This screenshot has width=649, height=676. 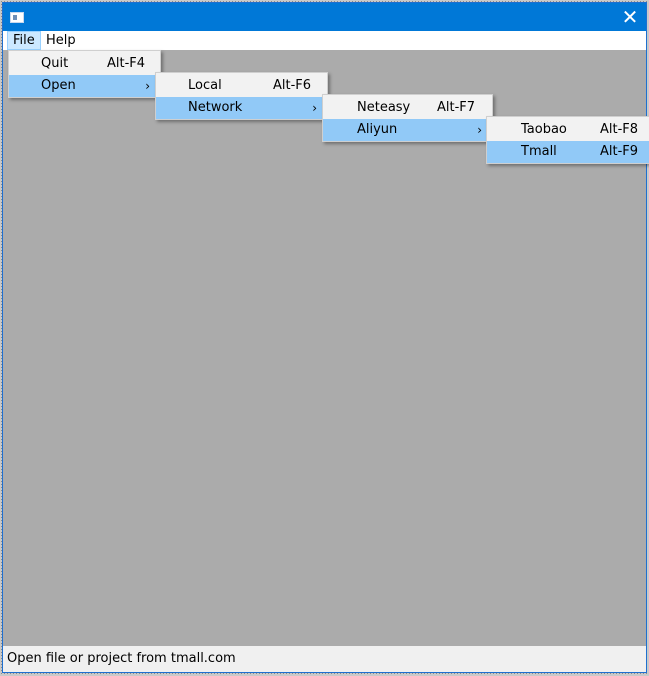 What do you see at coordinates (205, 85) in the screenshot?
I see `menu-item-label: Local` at bounding box center [205, 85].